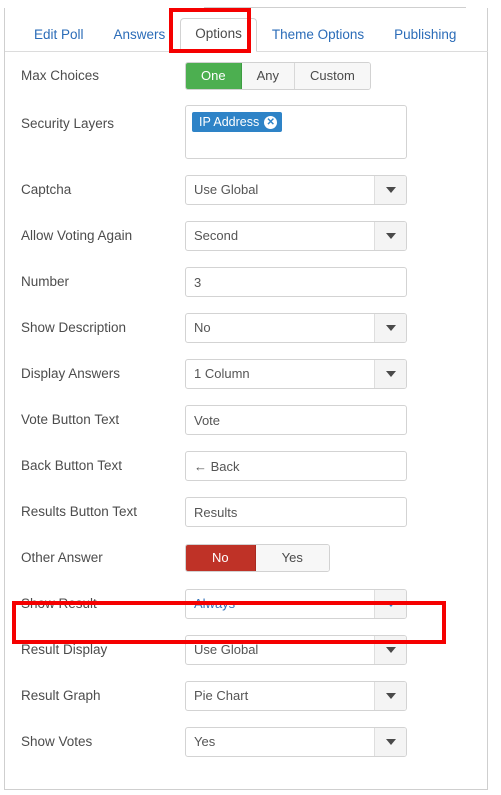  I want to click on number-input, so click(296, 282).